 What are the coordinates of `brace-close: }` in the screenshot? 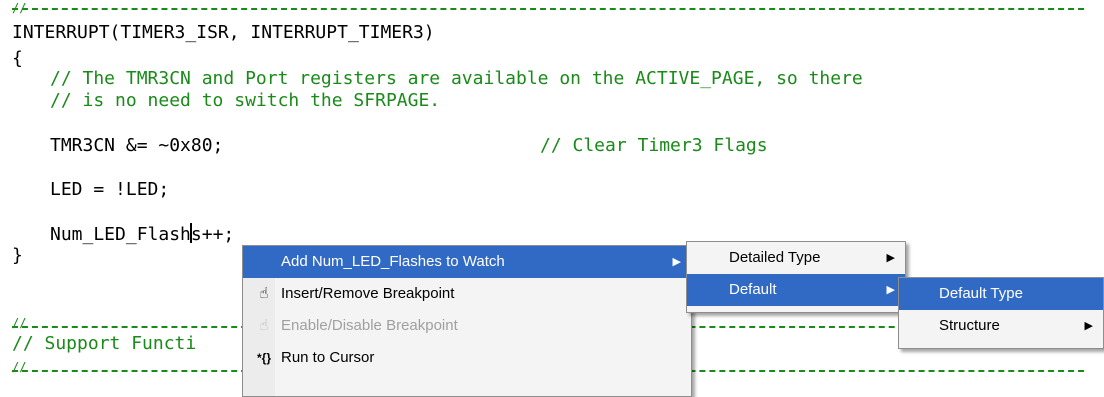 It's located at (17, 255).